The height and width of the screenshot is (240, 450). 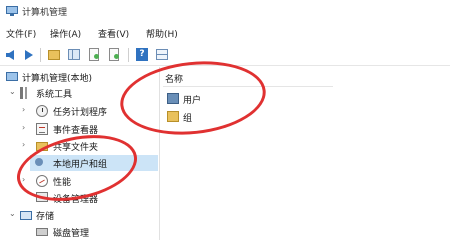 I want to click on computer-management-icon, so click(x=12, y=11).